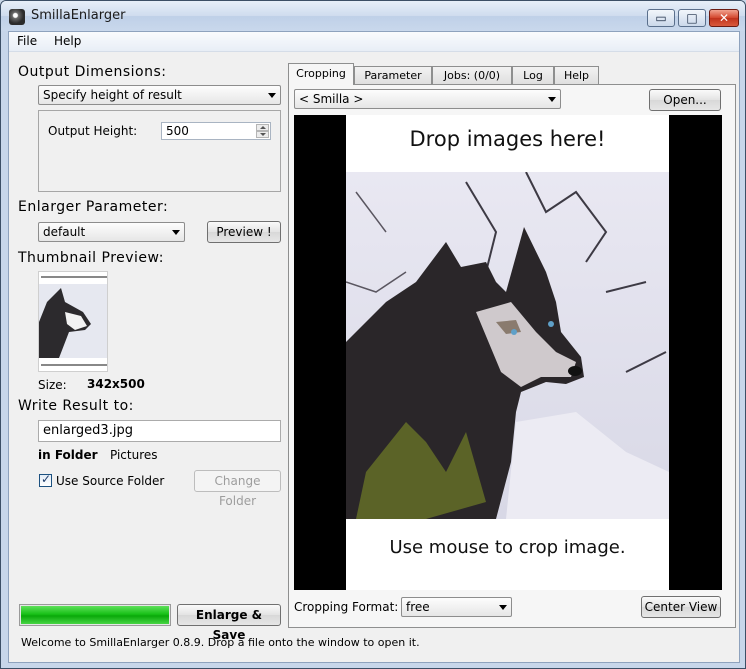 The width and height of the screenshot is (746, 669). I want to click on image-select-value: < Smilla >, so click(331, 99).